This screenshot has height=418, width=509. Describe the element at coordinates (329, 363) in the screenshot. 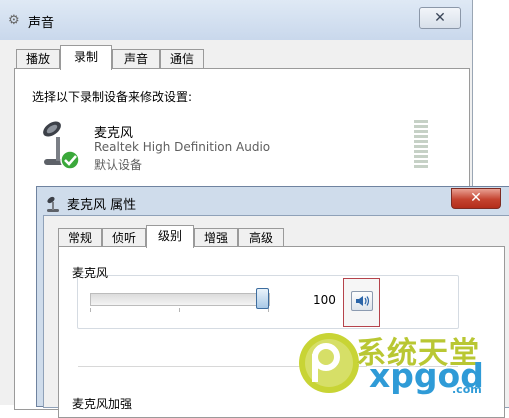

I see `xpgod-logo-icon` at that location.